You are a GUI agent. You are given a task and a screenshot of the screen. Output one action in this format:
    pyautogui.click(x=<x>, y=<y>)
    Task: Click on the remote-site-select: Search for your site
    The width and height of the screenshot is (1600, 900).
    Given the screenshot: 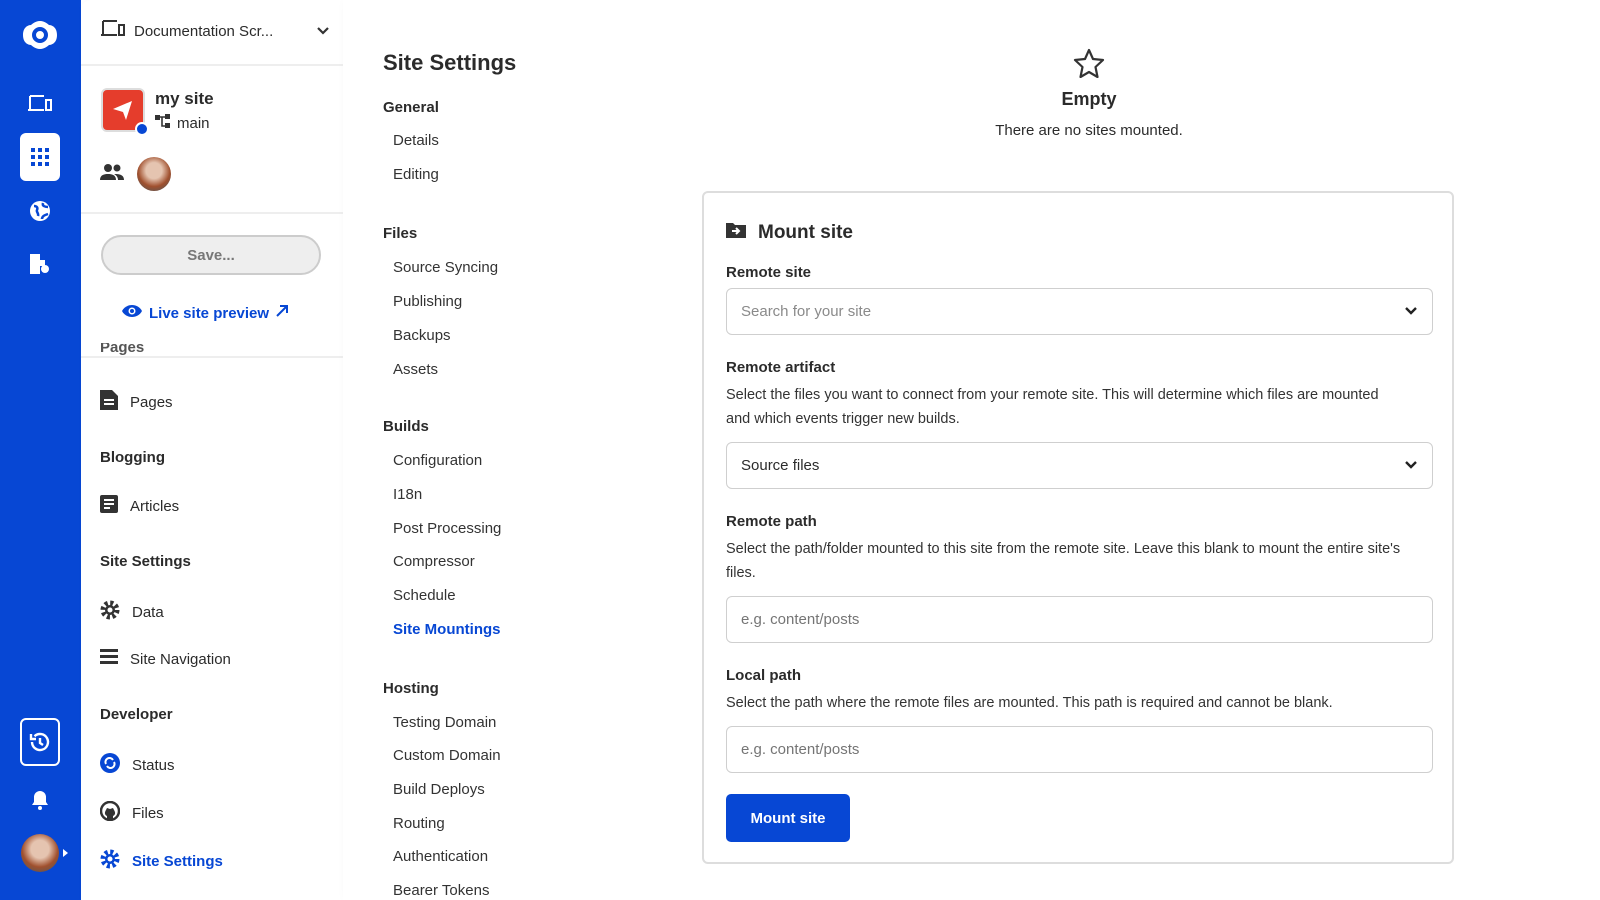 What is the action you would take?
    pyautogui.click(x=1079, y=311)
    